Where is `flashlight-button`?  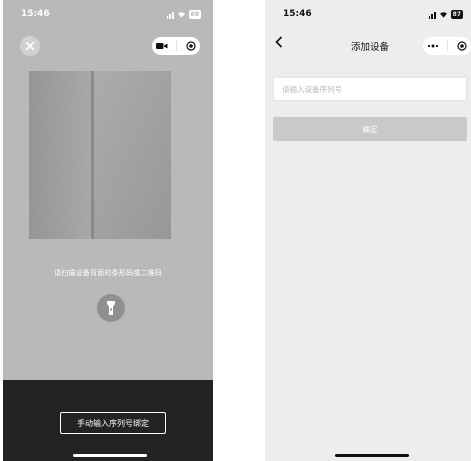 flashlight-button is located at coordinates (111, 308).